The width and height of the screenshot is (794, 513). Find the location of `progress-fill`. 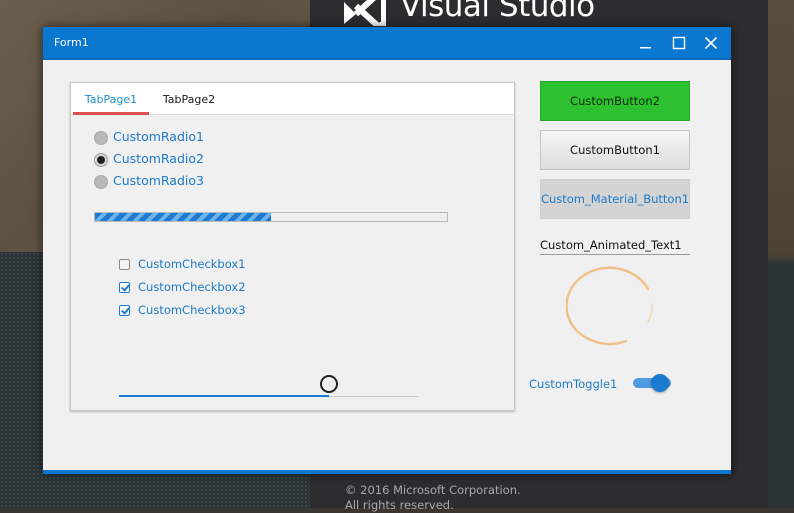

progress-fill is located at coordinates (183, 217).